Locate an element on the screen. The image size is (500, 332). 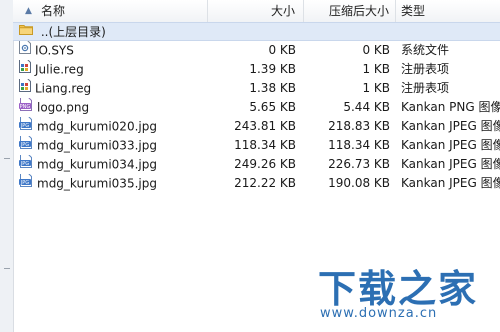
file-name-cell: JPG mdg_kurumi020.jpg is located at coordinates (113, 127).